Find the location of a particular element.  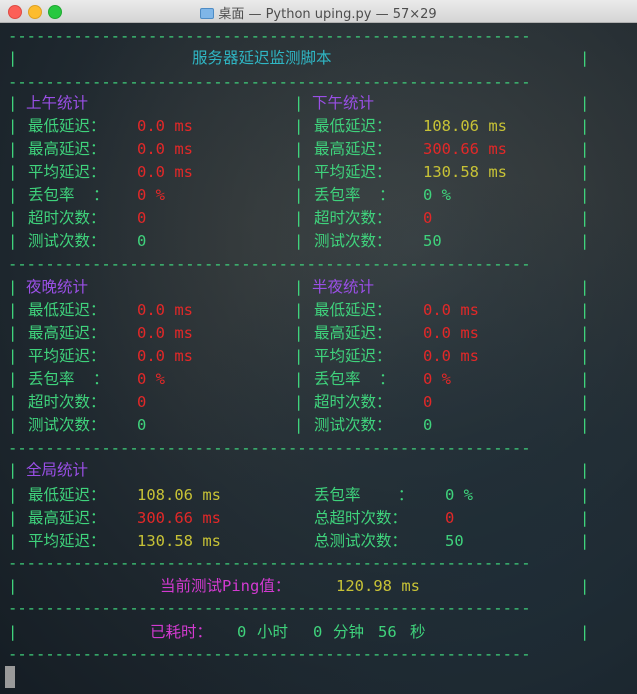

midnight-loss-value: 0 % is located at coordinates (437, 379).